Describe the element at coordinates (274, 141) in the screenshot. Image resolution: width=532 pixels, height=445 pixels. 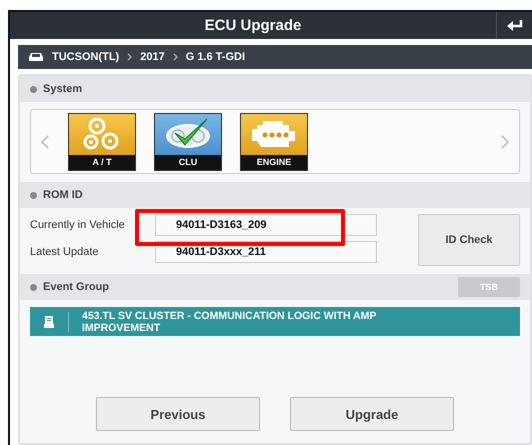
I see `system-tile: ENGINE` at that location.